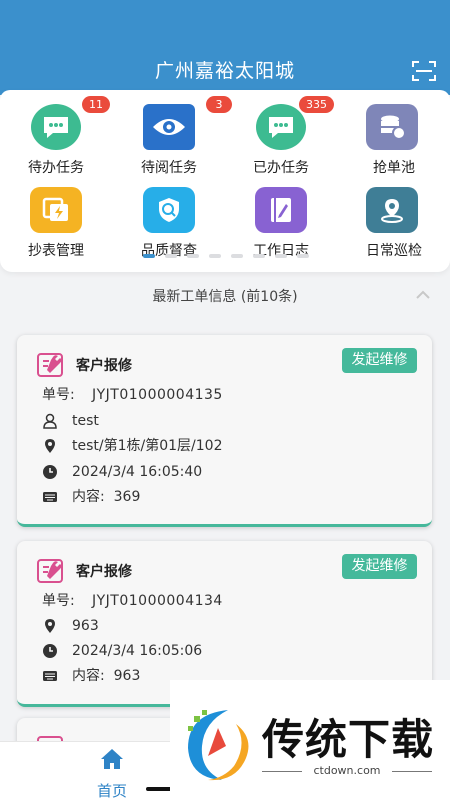 Image resolution: width=450 pixels, height=800 pixels. Describe the element at coordinates (56, 168) in the screenshot. I see `grid-item-label: 待办任务` at that location.